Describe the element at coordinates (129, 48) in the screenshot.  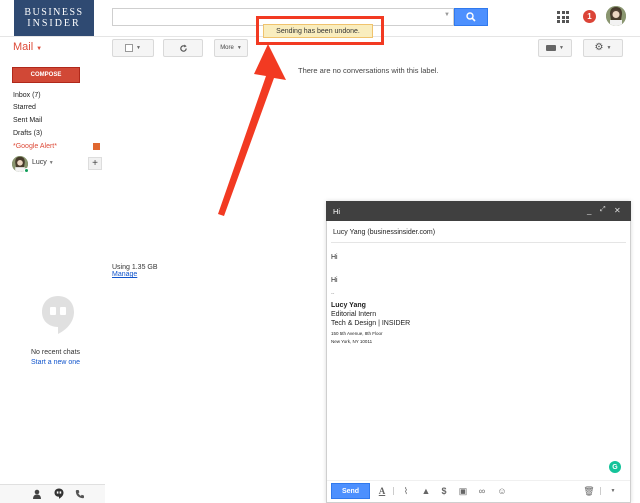
I see `checkbox-icon` at that location.